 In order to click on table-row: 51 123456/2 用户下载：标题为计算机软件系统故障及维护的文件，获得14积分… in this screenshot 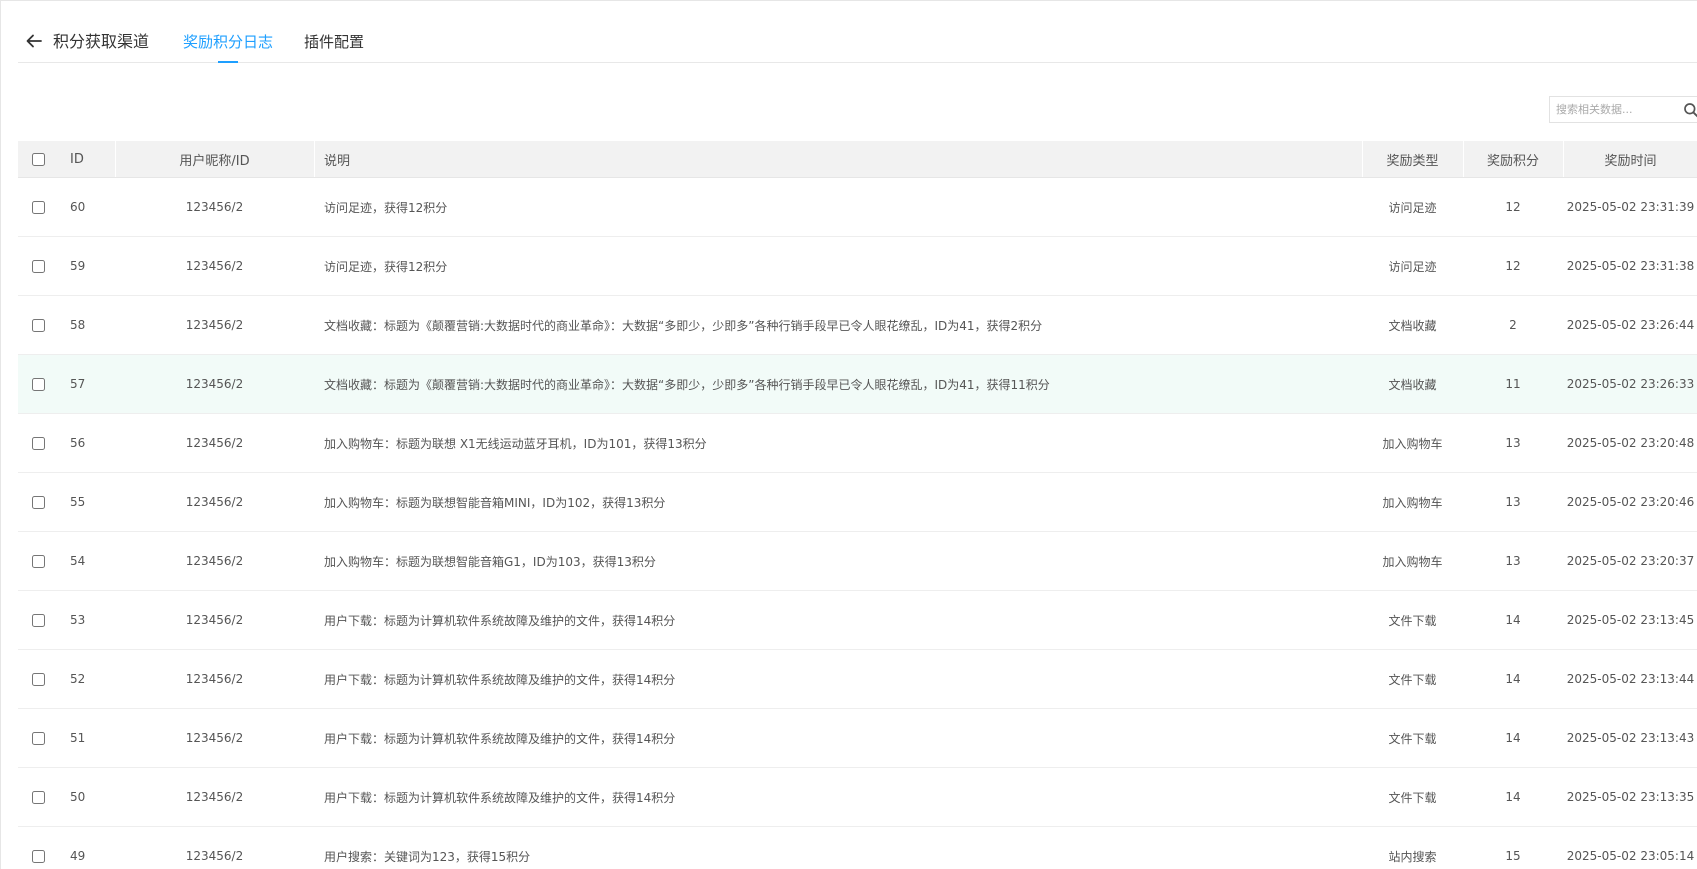, I will do `click(857, 738)`.